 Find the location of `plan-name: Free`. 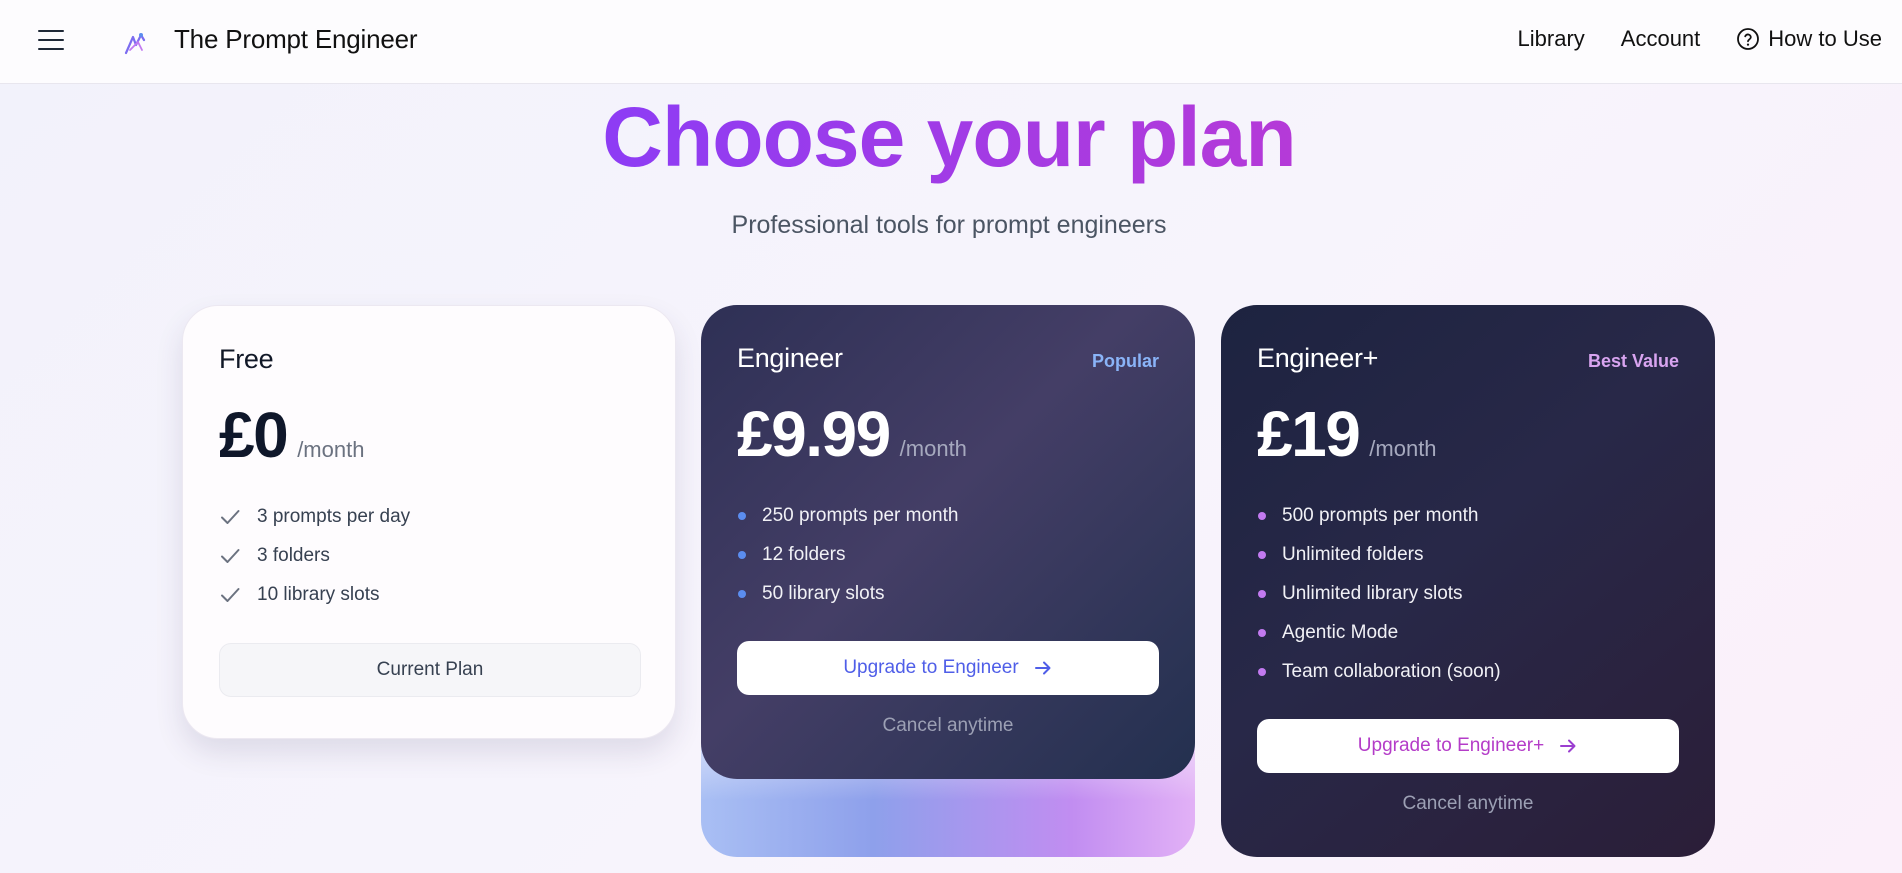

plan-name: Free is located at coordinates (246, 359).